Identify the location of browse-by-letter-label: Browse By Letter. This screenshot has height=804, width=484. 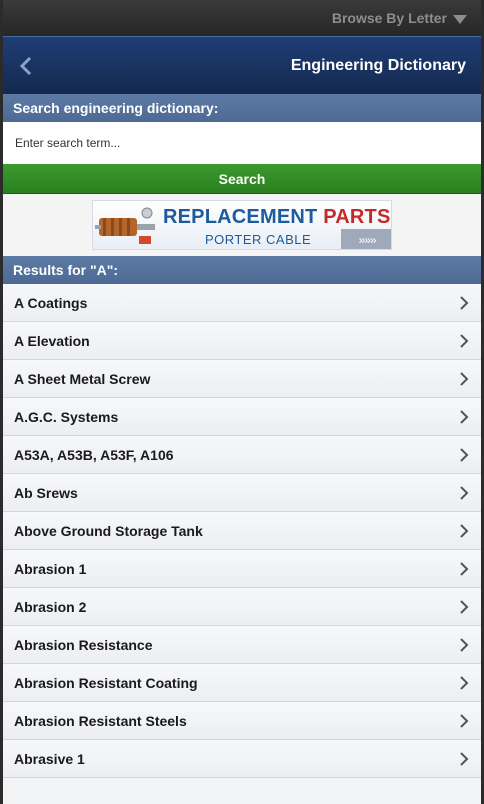
(389, 18).